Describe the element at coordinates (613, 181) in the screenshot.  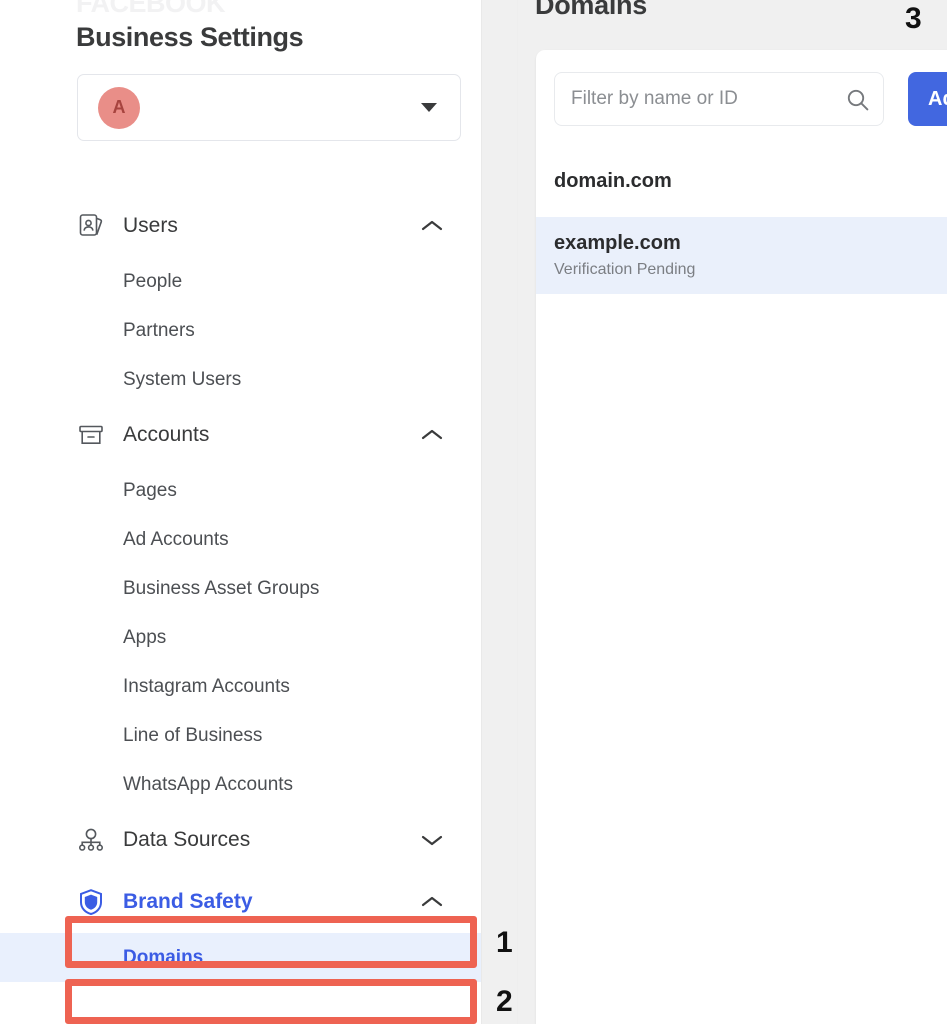
I see `domain-name: domain.com` at that location.